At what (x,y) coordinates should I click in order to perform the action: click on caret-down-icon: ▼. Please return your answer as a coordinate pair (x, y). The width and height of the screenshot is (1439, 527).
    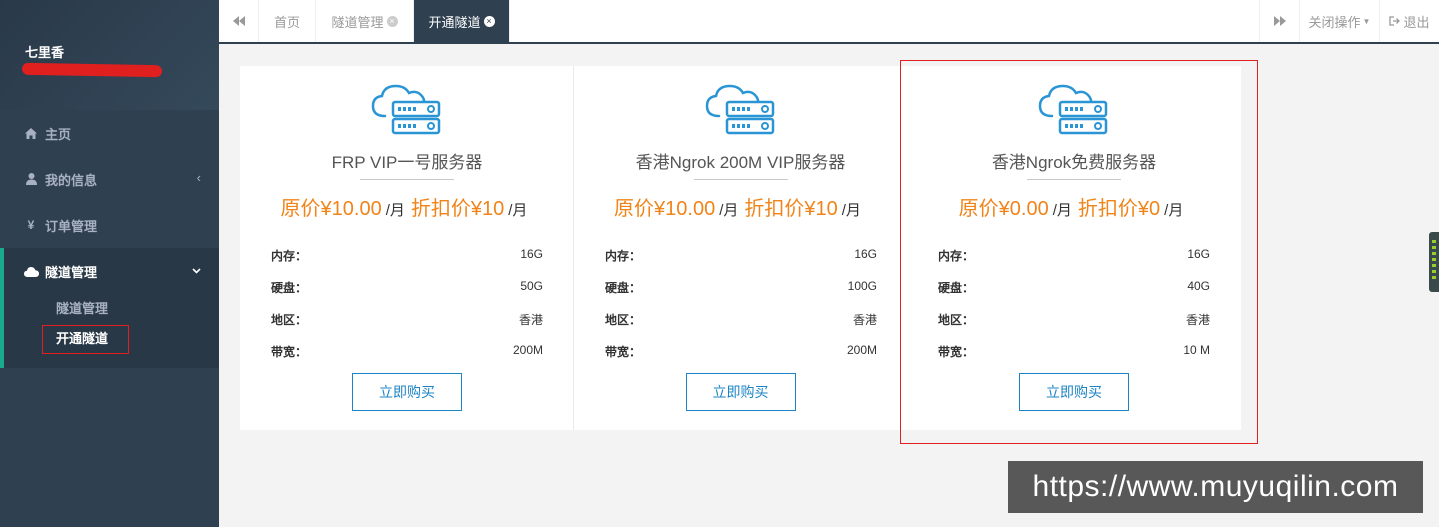
    Looking at the image, I should click on (1366, 21).